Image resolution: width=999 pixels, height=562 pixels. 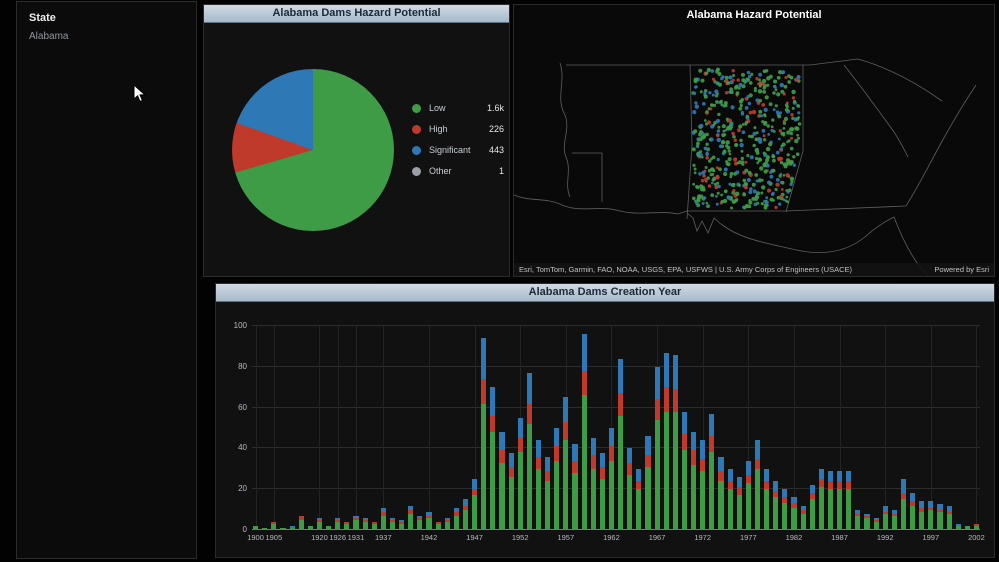 What do you see at coordinates (410, 428) in the screenshot?
I see `bar-1940` at bounding box center [410, 428].